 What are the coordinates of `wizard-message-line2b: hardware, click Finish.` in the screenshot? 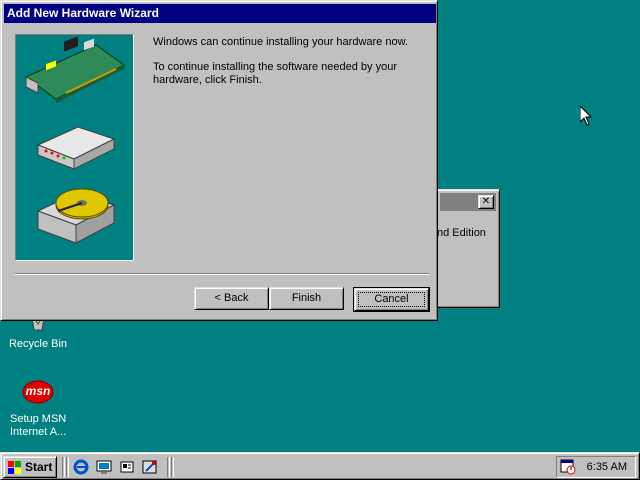 It's located at (207, 80).